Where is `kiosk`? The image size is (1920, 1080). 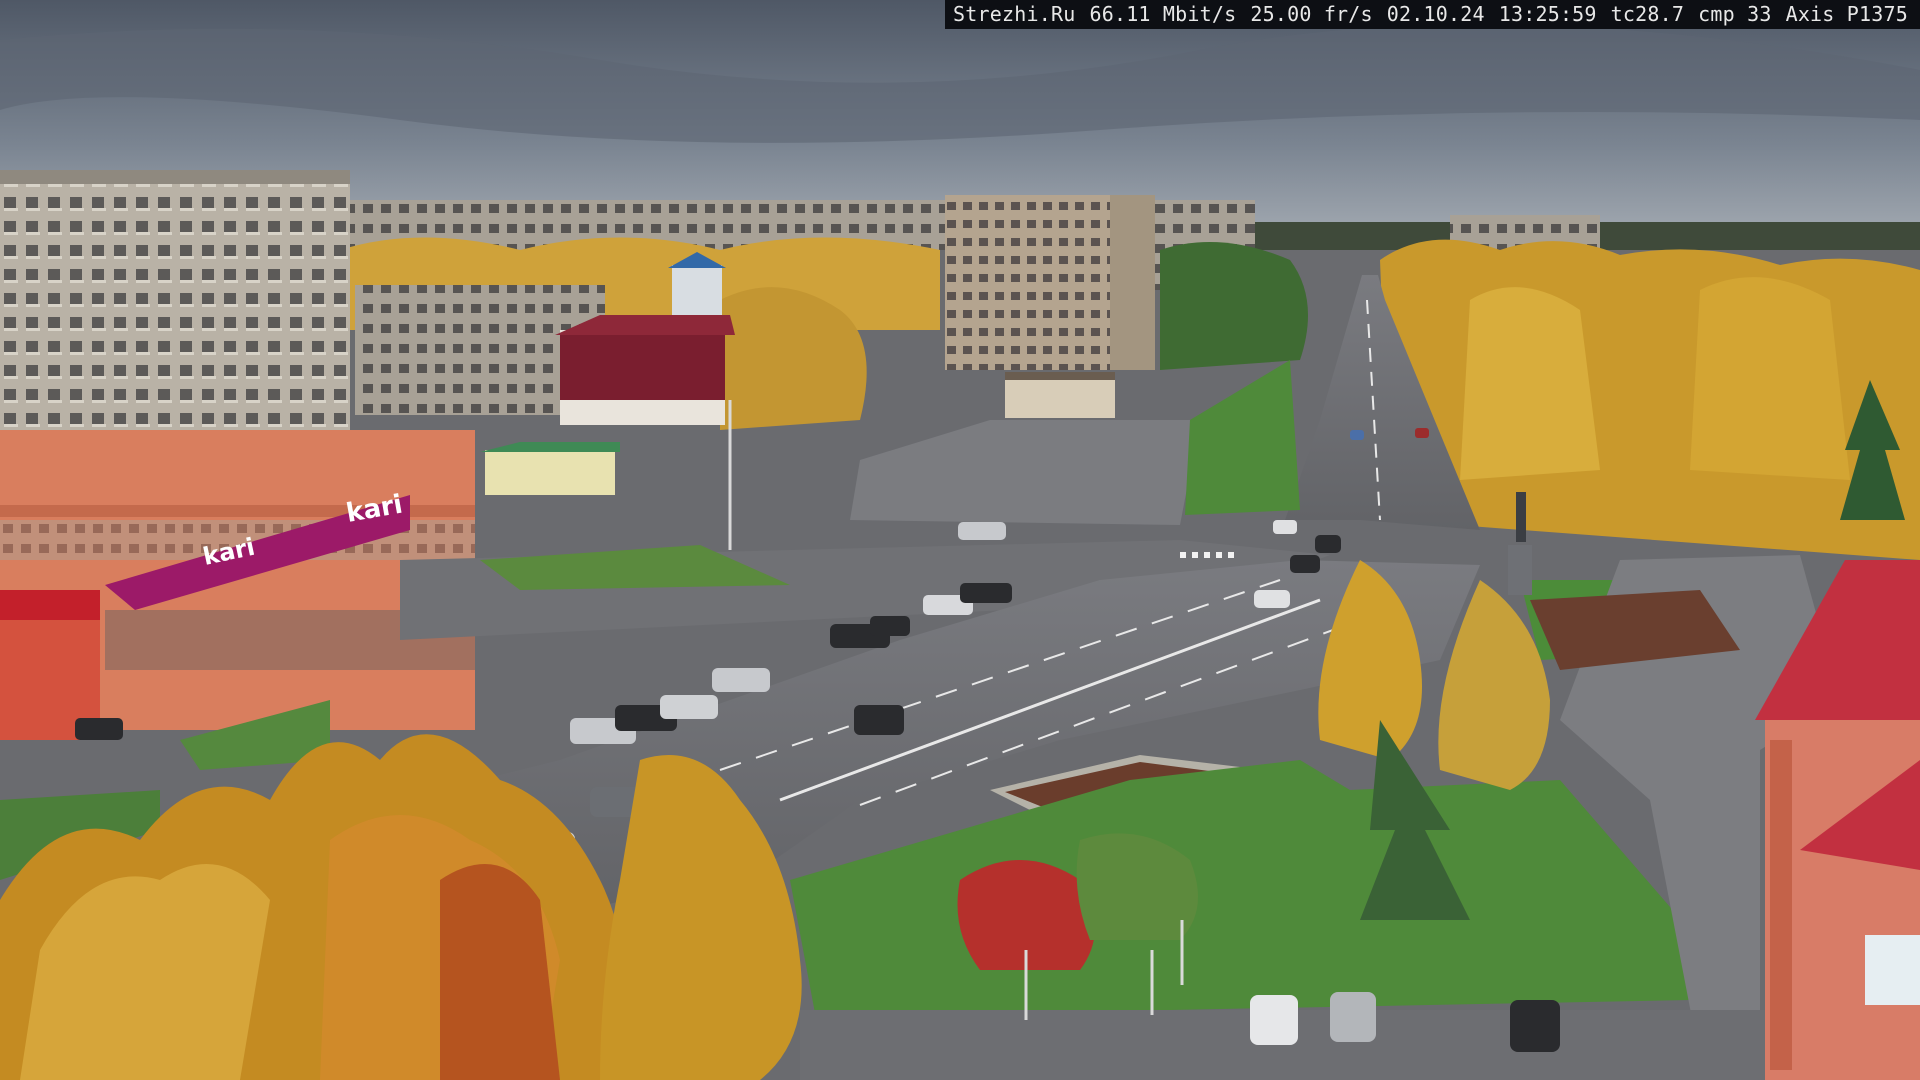 kiosk is located at coordinates (550, 472).